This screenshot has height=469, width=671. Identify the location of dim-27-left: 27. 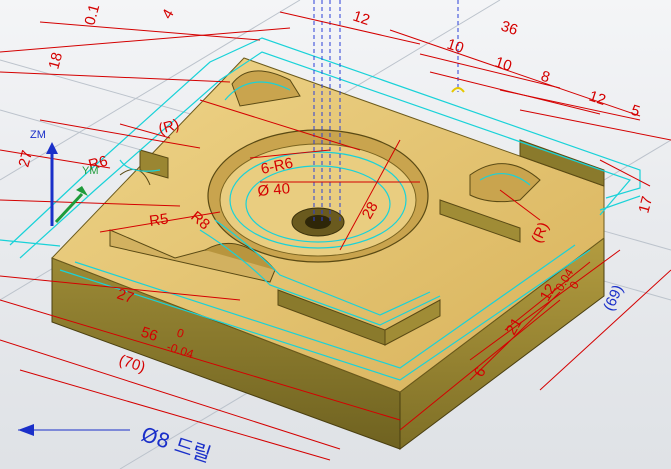
(25, 159).